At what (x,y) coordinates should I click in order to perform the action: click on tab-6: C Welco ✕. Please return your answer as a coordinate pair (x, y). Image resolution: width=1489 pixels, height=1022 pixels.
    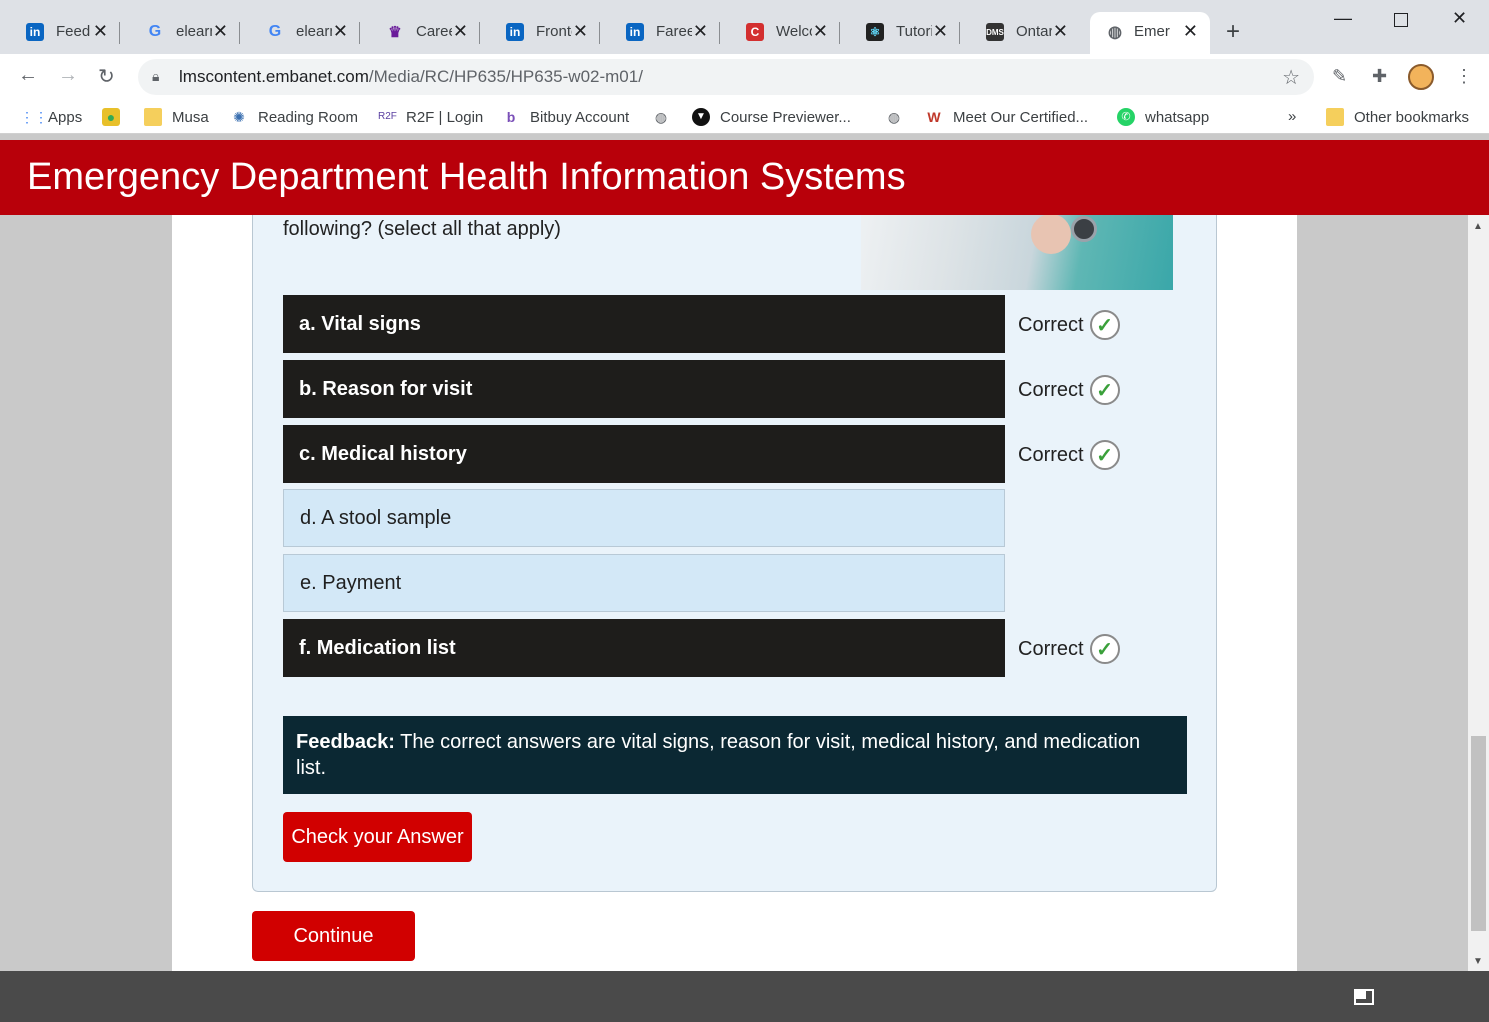
    Looking at the image, I should click on (780, 33).